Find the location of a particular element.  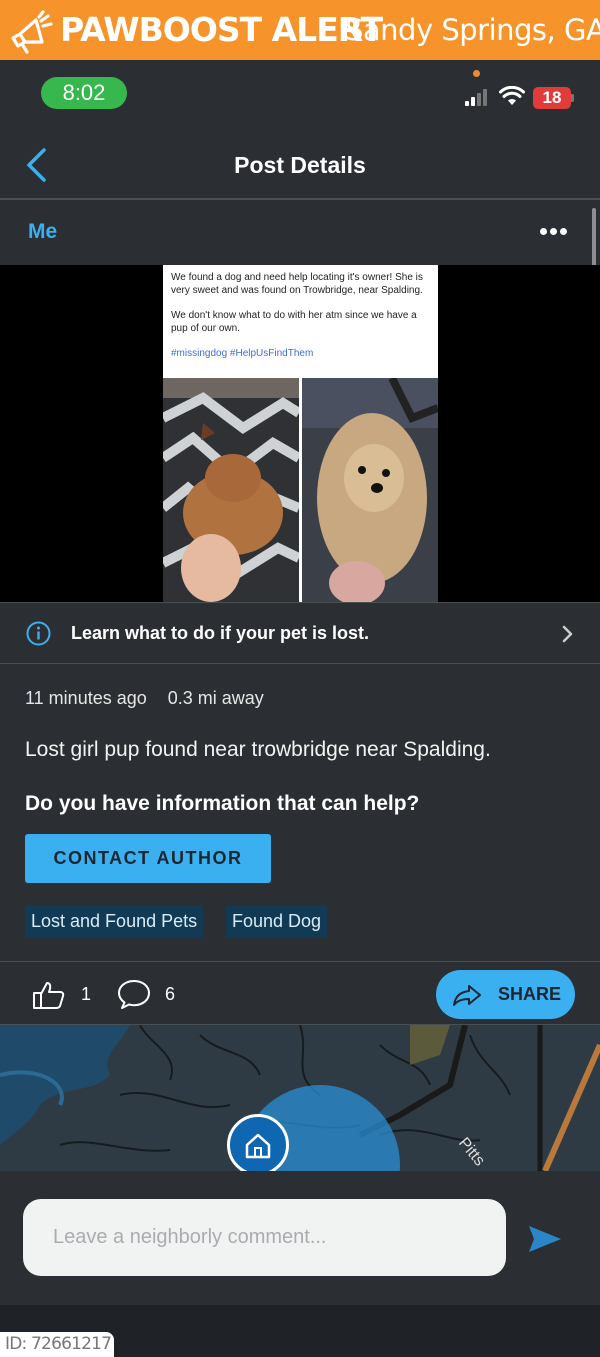

comment-composer is located at coordinates (300, 1238).